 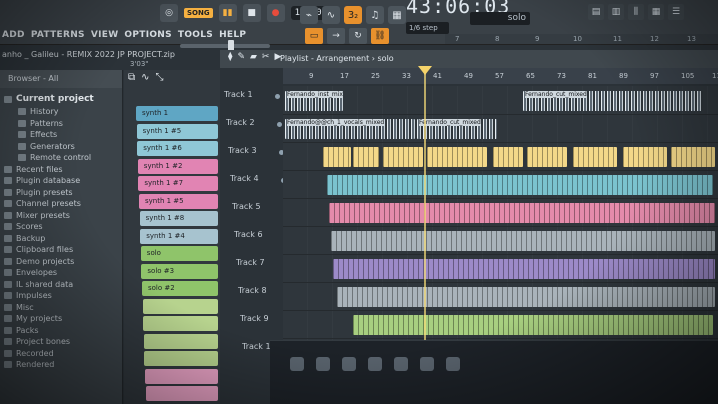 I want to click on browser-item: Current project, so click(x=63, y=99).